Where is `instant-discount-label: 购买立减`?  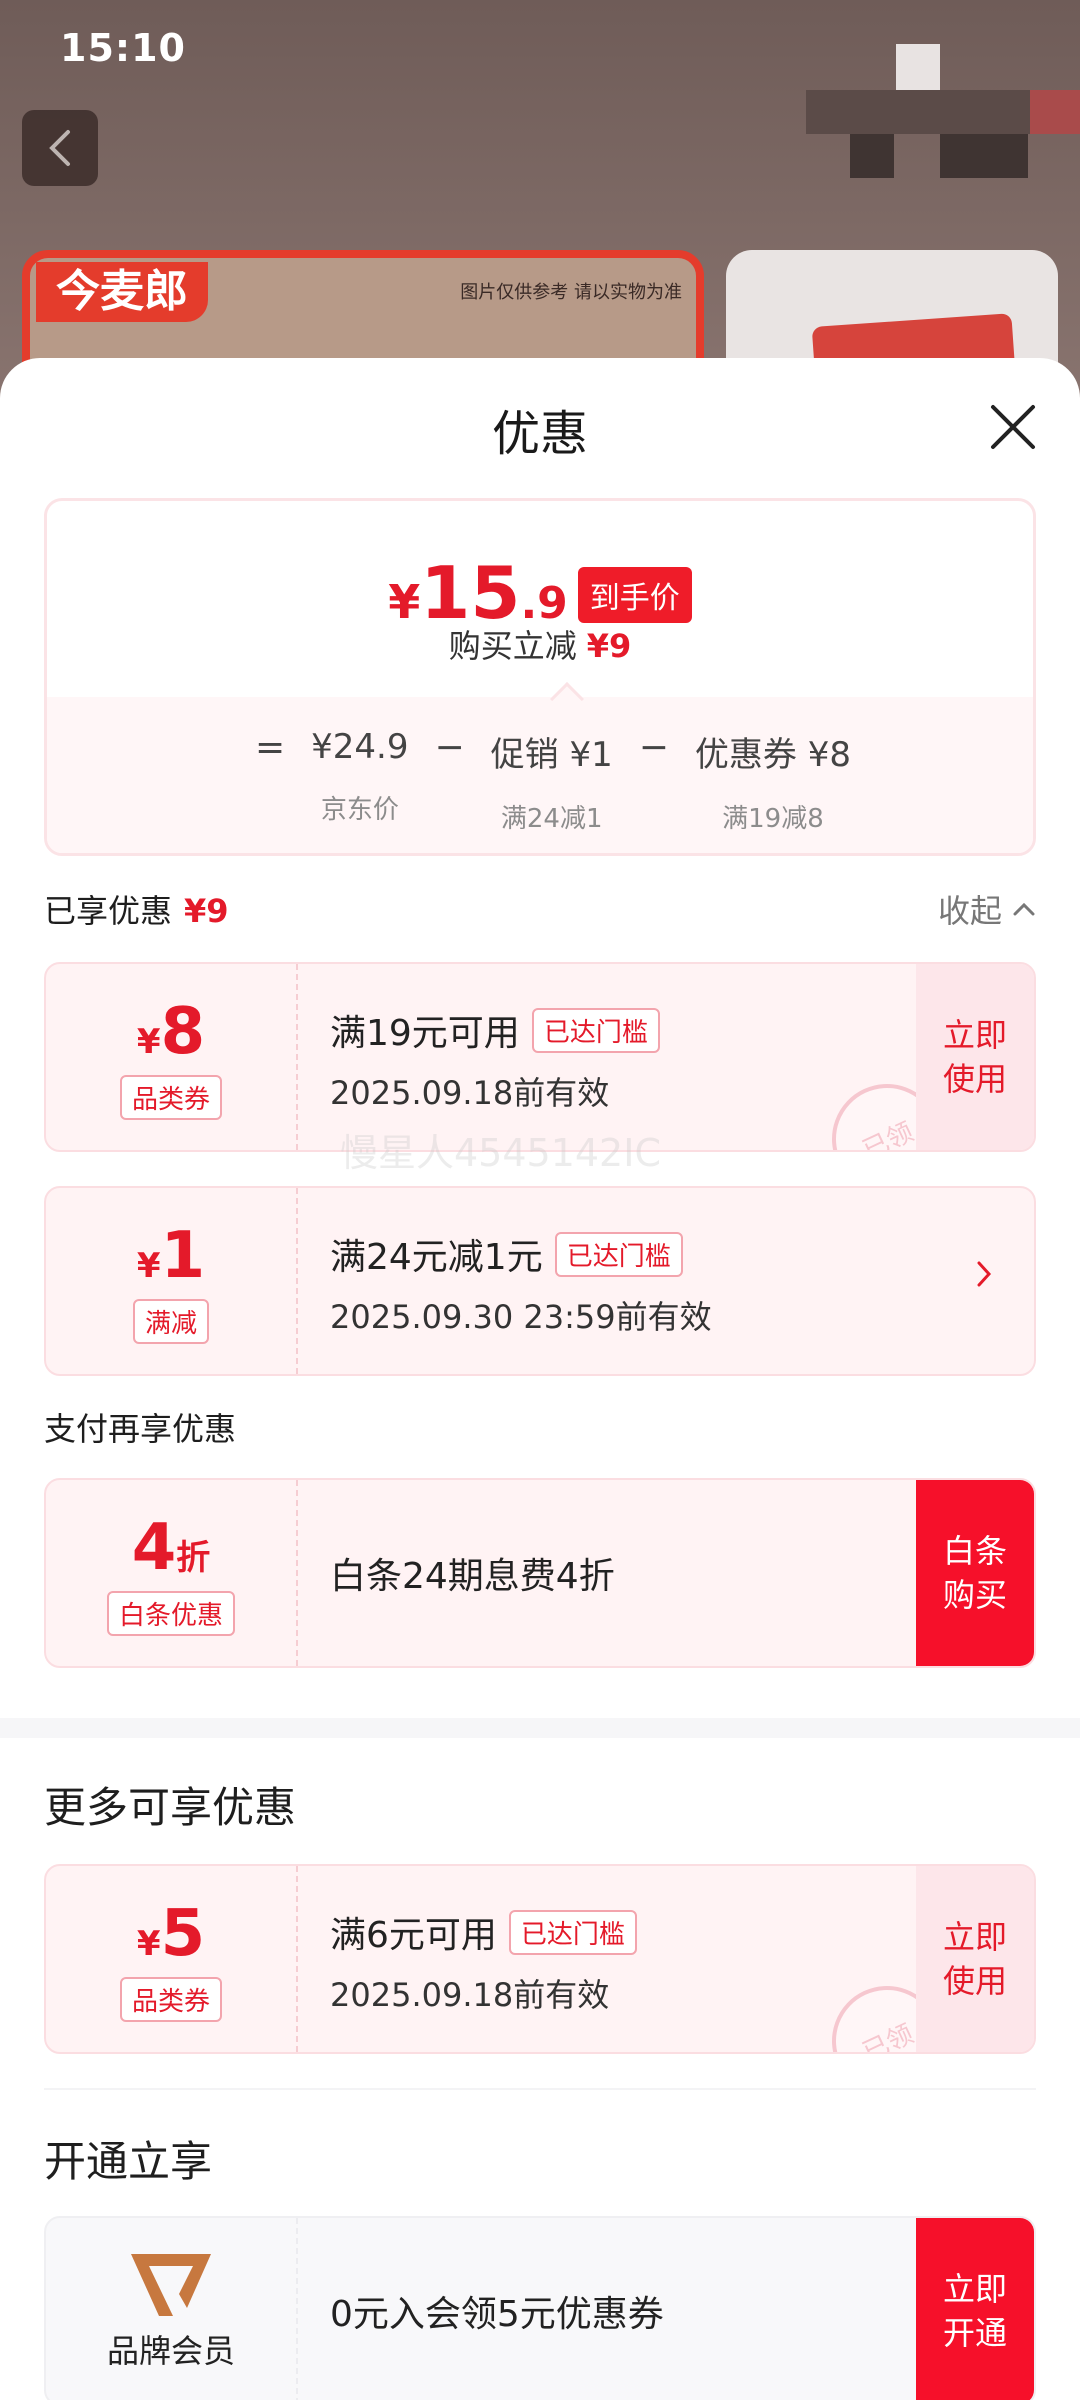
instant-discount-label: 购买立减 is located at coordinates (512, 646).